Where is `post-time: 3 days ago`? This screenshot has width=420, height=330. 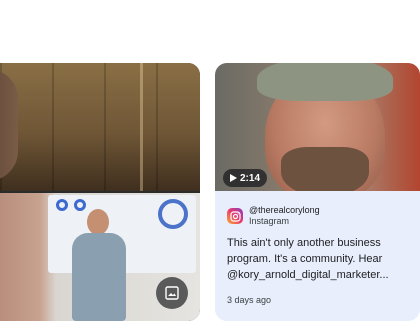
post-time: 3 days ago is located at coordinates (249, 300).